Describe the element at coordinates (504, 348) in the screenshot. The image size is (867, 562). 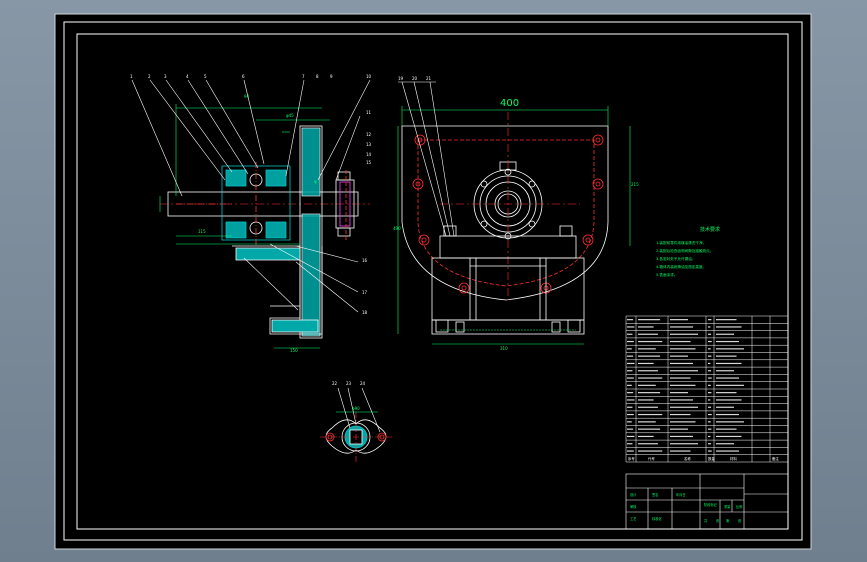
I see `svg-text: 310` at that location.